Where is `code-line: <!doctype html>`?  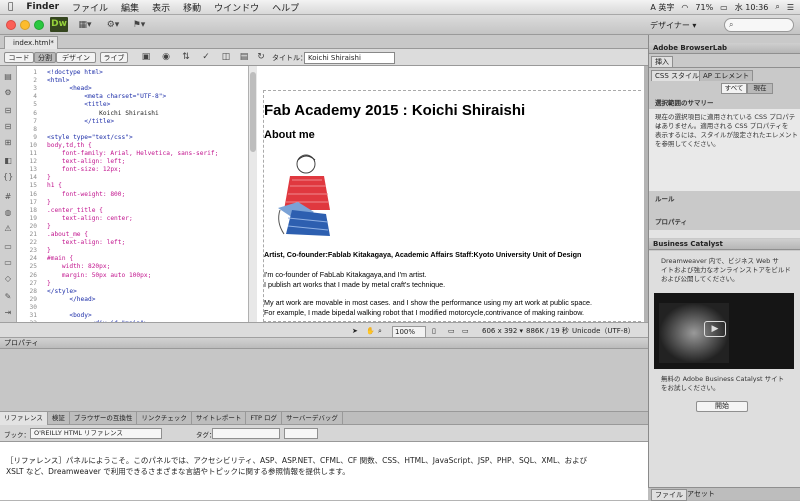
code-line: <!doctype html> is located at coordinates (75, 72).